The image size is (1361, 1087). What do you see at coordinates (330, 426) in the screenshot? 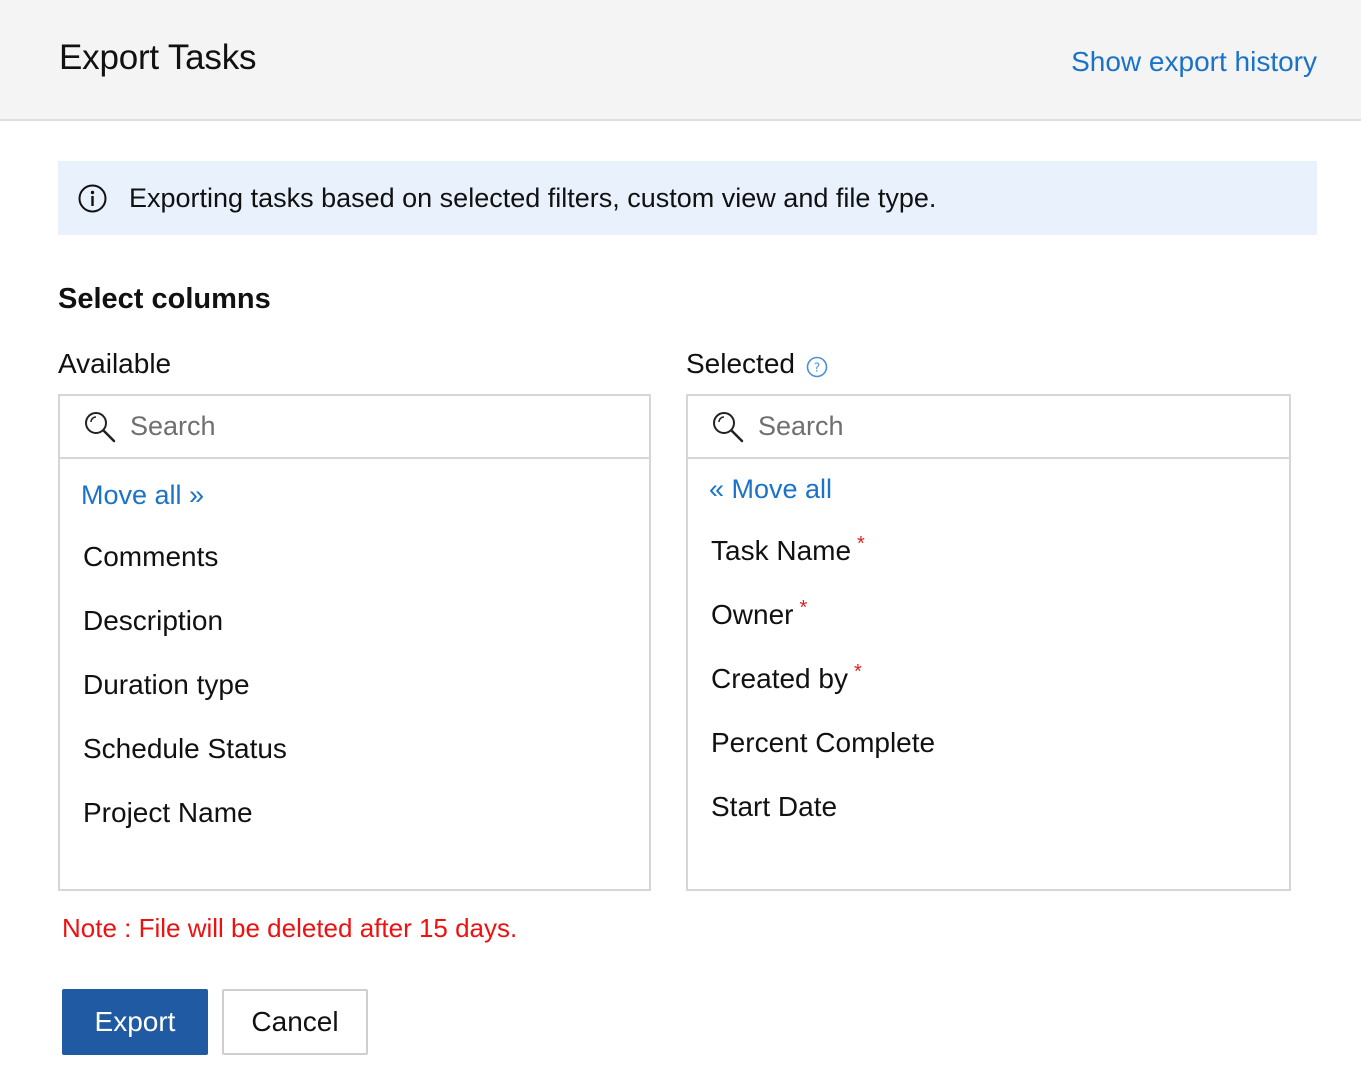
I see `available-search-input` at bounding box center [330, 426].